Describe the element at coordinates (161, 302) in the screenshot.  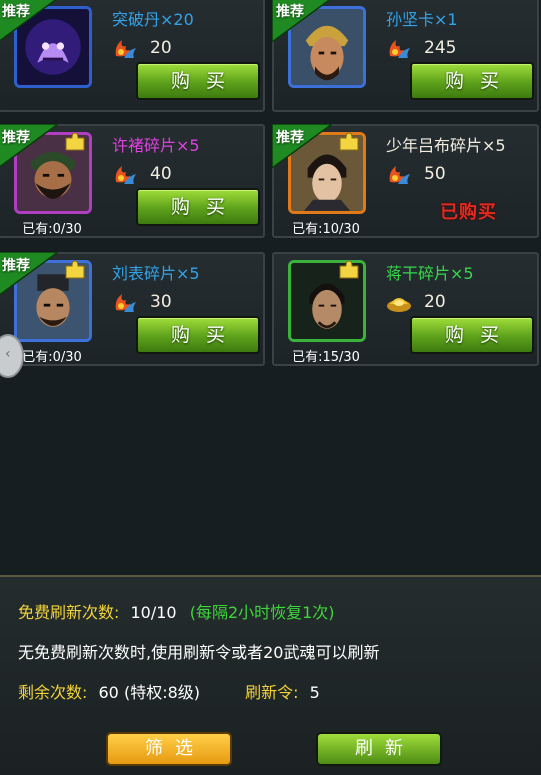
I see `price-value: 30` at that location.